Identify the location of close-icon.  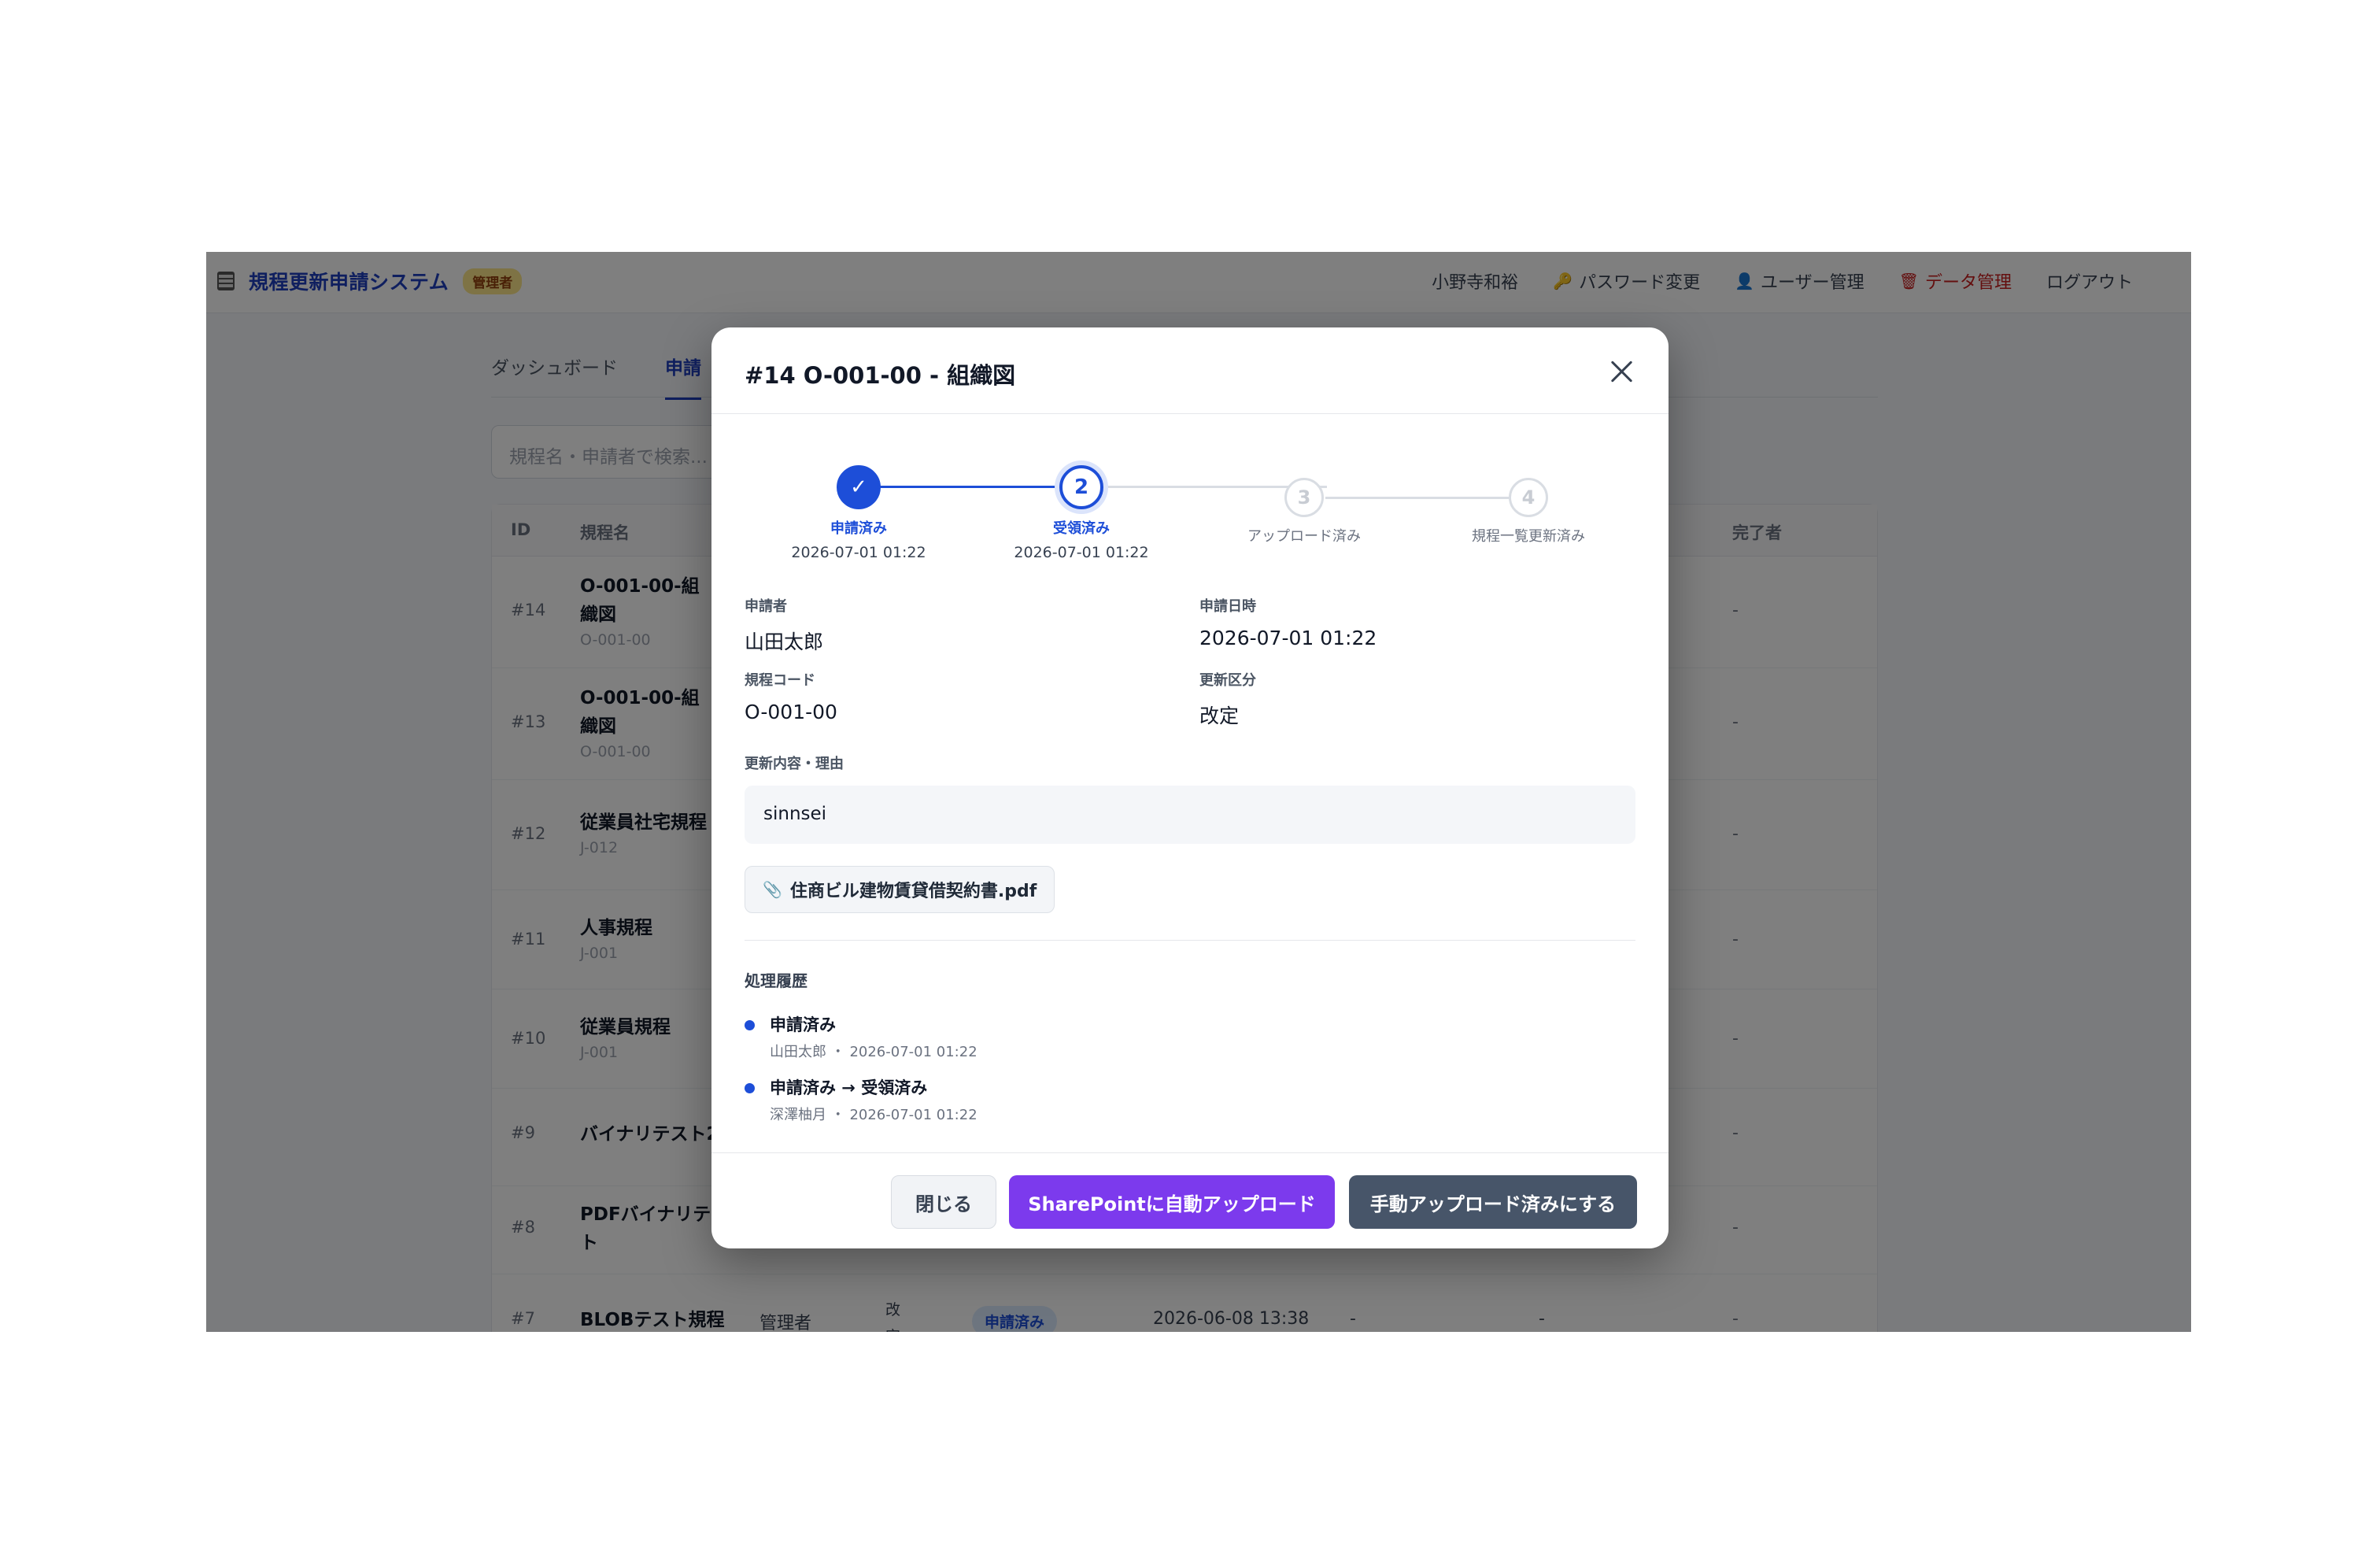
(1621, 371).